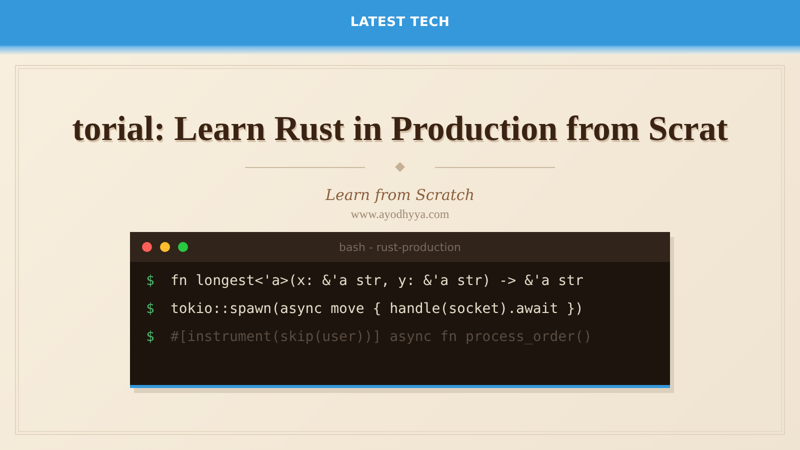 The width and height of the screenshot is (800, 450). I want to click on command-text: #[instrument(skip(user))] async fn process_order(), so click(381, 337).